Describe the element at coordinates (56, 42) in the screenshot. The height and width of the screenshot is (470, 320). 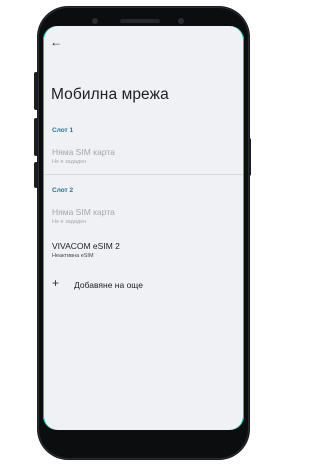
I see `back-arrow-icon: ←` at that location.